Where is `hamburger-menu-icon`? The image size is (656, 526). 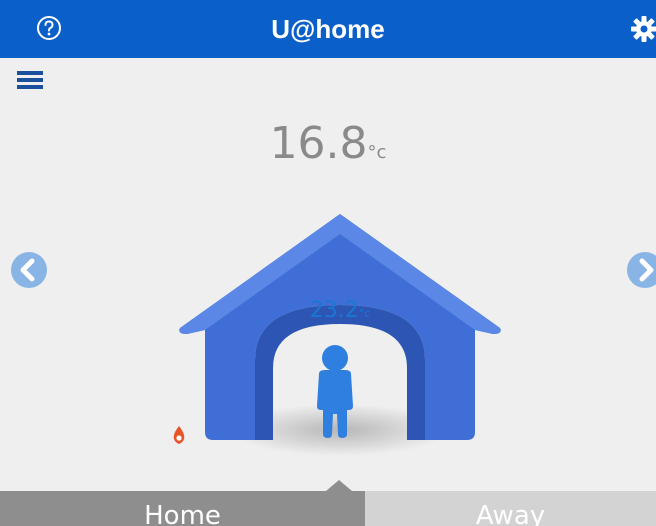
hamburger-menu-icon is located at coordinates (30, 80).